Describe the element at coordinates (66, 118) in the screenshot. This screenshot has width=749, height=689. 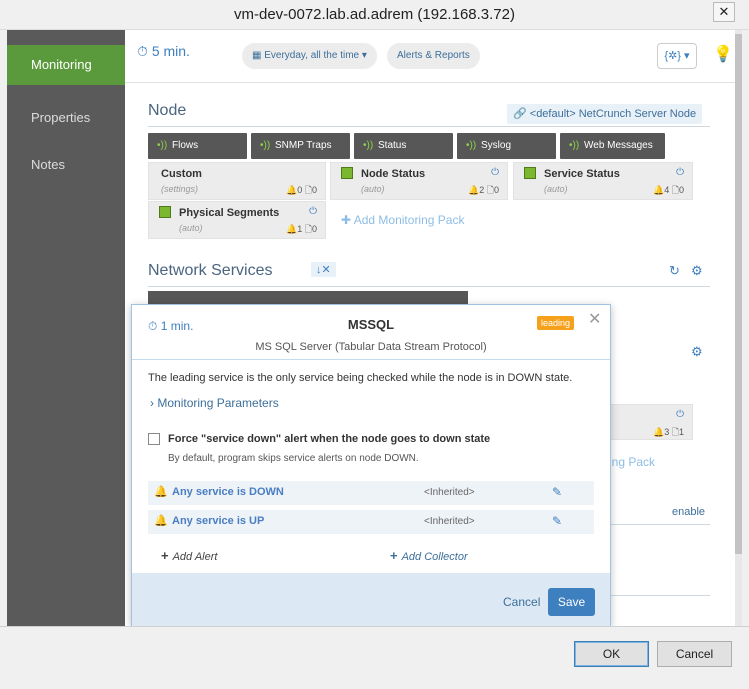
I see `sidebar-item-properties: Properties` at that location.